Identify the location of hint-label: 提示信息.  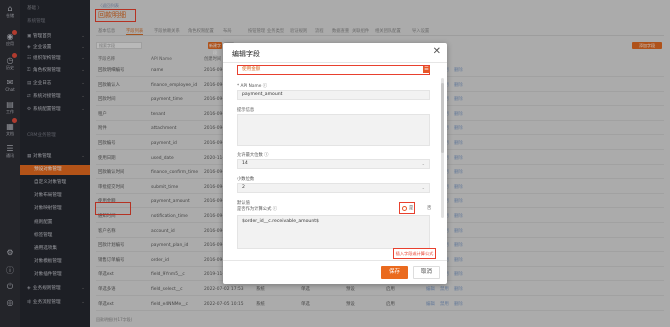
(246, 110).